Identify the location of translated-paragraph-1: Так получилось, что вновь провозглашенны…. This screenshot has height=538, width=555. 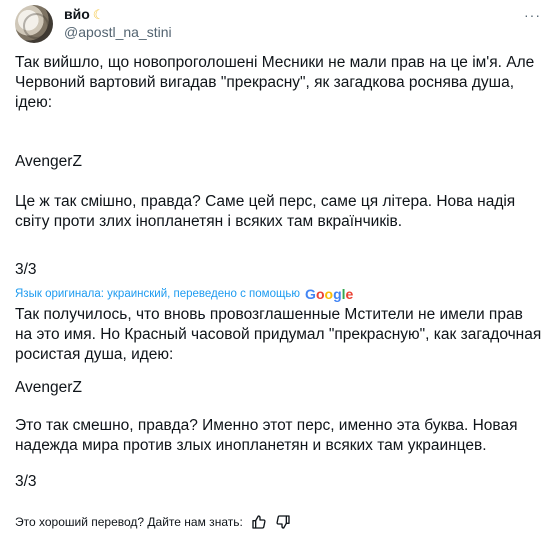
(278, 334).